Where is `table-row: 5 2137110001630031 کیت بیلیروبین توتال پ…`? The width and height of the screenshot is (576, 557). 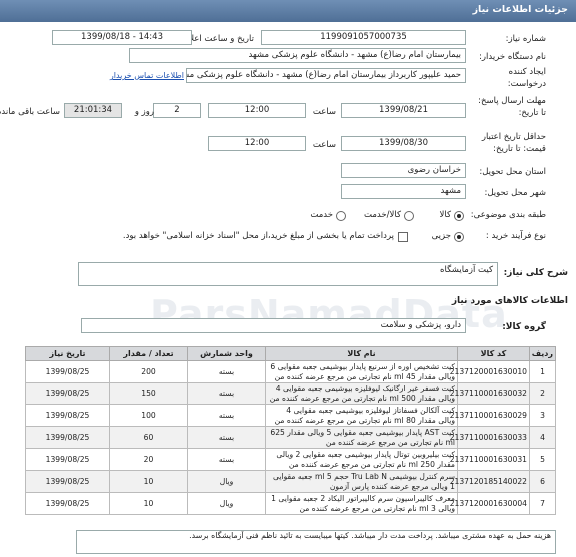 table-row: 5 2137110001630031 کیت بیلیروبین توتال پ… is located at coordinates (290, 459).